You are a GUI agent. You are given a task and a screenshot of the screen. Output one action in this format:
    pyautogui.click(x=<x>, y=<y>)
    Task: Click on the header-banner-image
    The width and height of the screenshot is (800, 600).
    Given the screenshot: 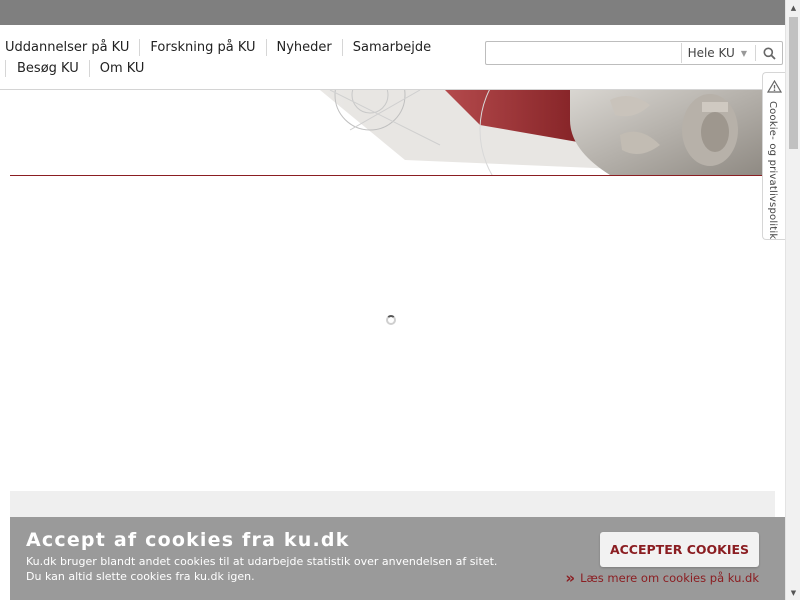 What is the action you would take?
    pyautogui.click(x=386, y=132)
    